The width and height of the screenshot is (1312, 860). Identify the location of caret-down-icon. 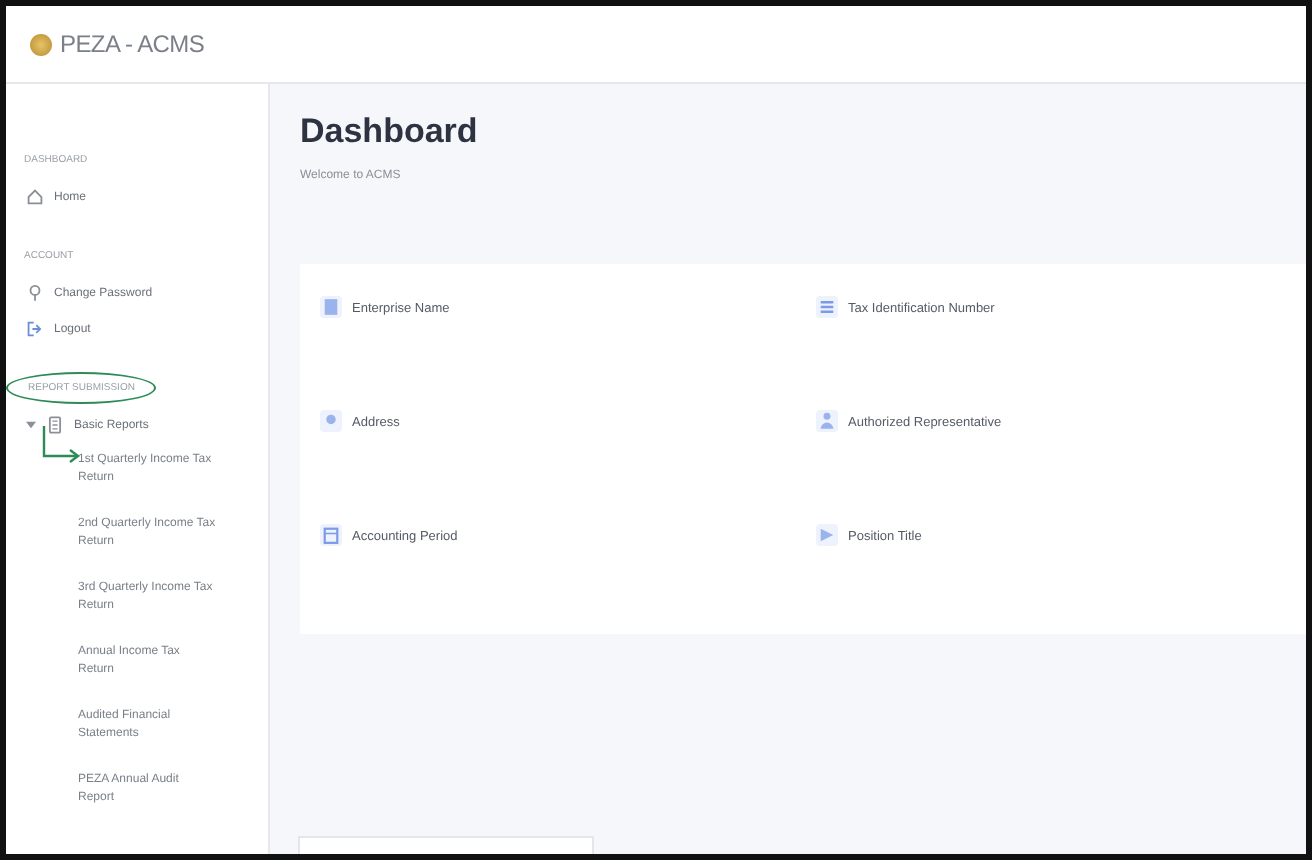
(31, 425).